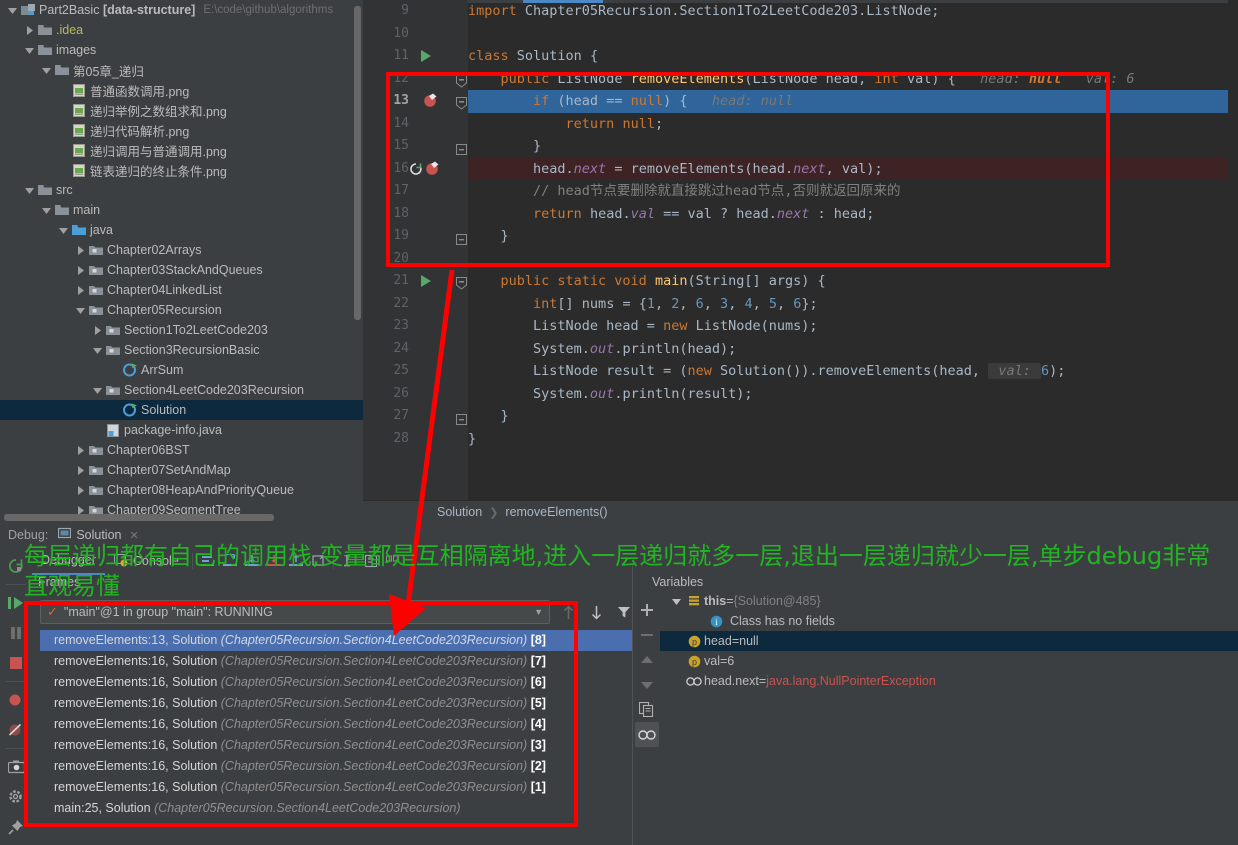  What do you see at coordinates (643, 326) in the screenshot?
I see `code-text: ListNode head = new ListNode(nums);` at bounding box center [643, 326].